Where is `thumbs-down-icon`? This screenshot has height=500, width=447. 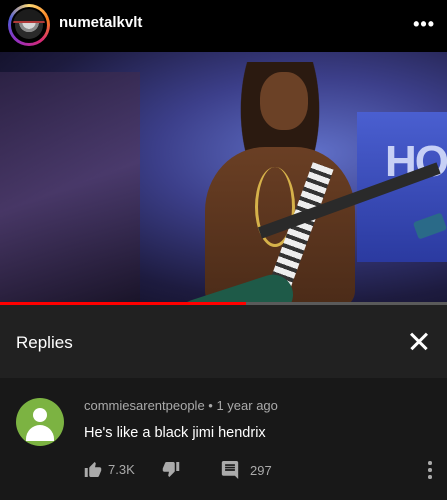 thumbs-down-icon is located at coordinates (171, 469).